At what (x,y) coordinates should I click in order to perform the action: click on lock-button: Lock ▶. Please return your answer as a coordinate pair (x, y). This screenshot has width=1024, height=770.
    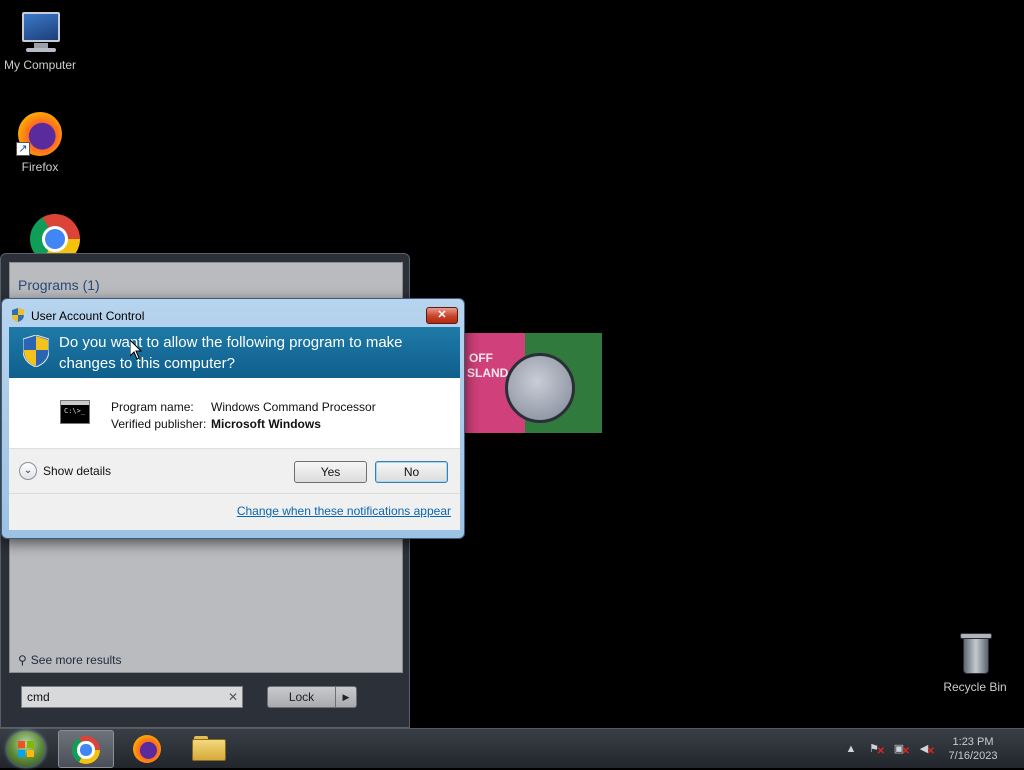
    Looking at the image, I should click on (312, 697).